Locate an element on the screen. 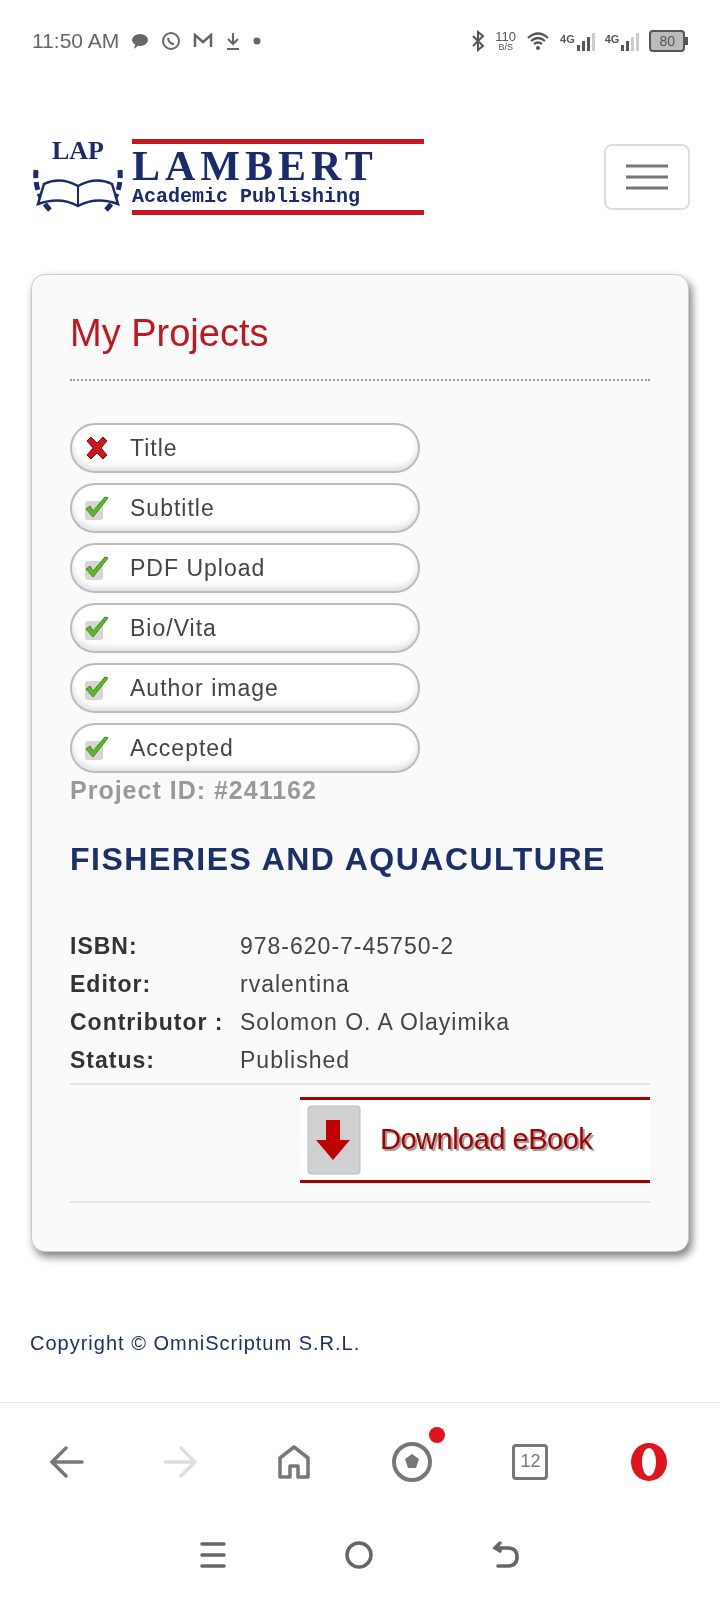  download-button: Download eBook is located at coordinates (475, 1140).